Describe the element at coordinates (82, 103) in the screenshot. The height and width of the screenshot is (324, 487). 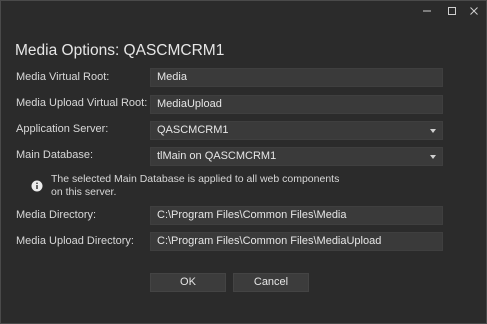
I see `media-upload-virtual-root-label: Media Upload Virtual Root:` at that location.